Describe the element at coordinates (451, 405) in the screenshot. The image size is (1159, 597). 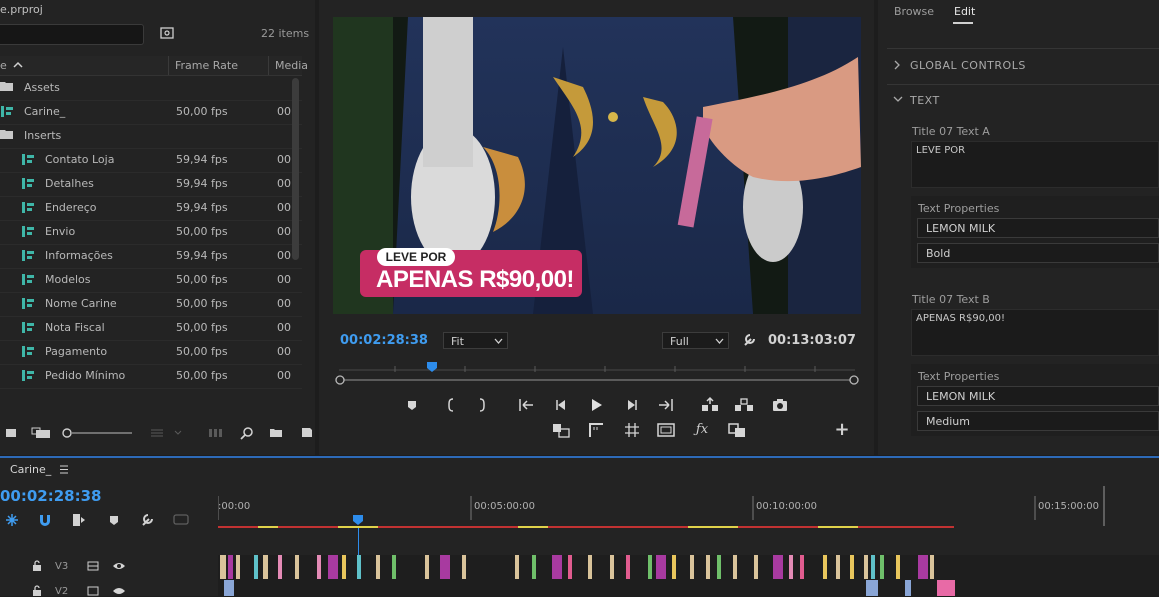
I see `mark-in-icon` at that location.